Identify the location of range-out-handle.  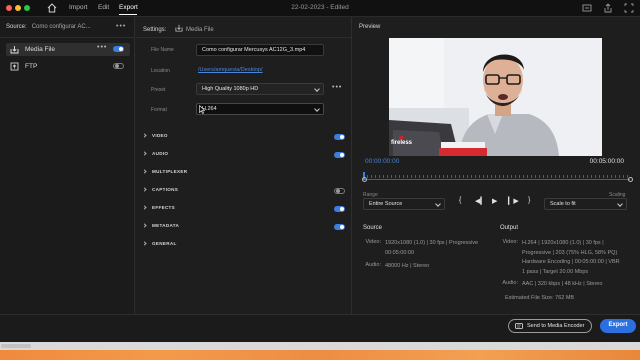
(630, 179).